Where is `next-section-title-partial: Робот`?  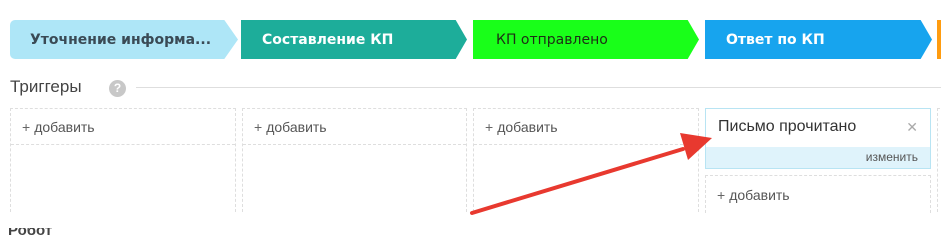
next-section-title-partial: Робот is located at coordinates (68, 232).